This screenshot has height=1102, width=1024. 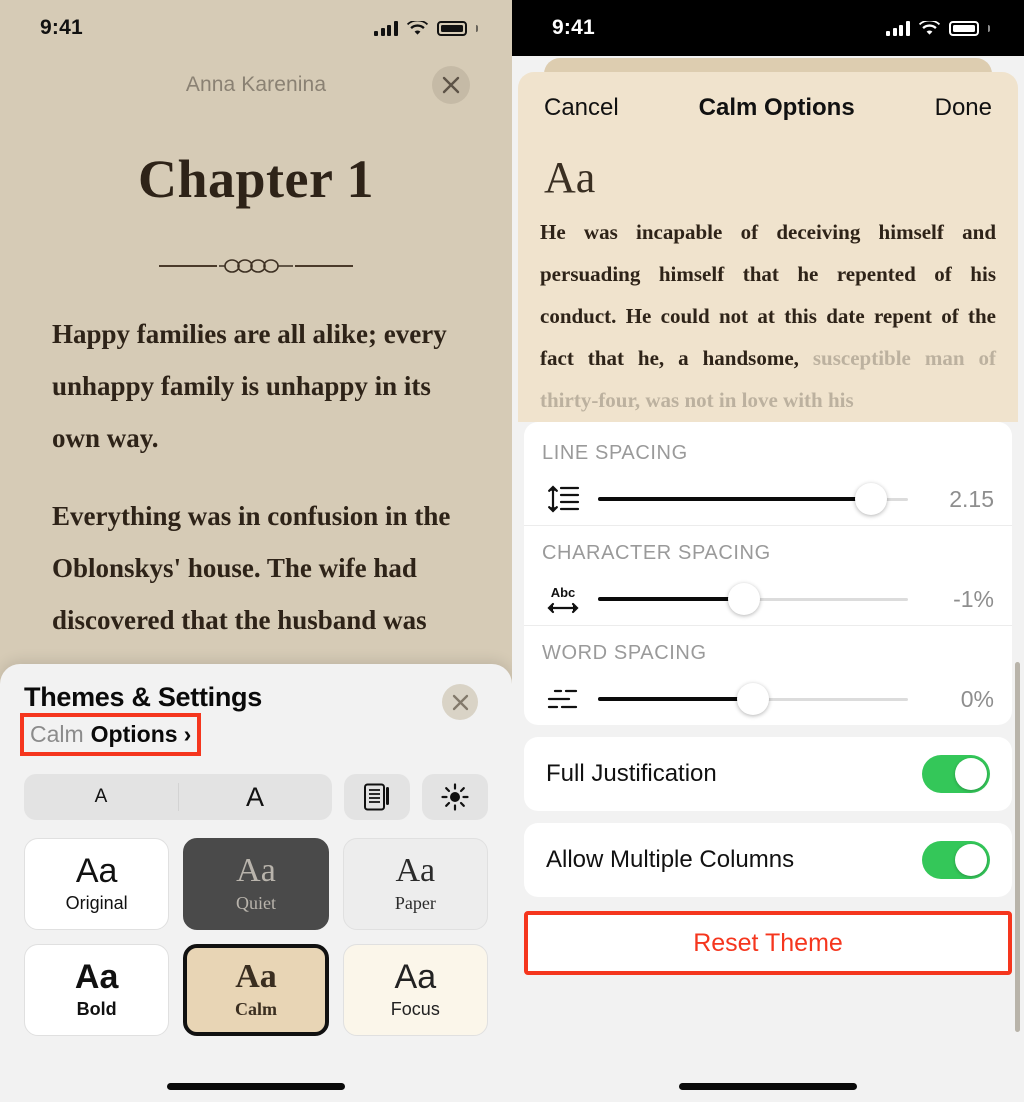 What do you see at coordinates (776, 107) in the screenshot?
I see `sheet-title: Calm Options` at bounding box center [776, 107].